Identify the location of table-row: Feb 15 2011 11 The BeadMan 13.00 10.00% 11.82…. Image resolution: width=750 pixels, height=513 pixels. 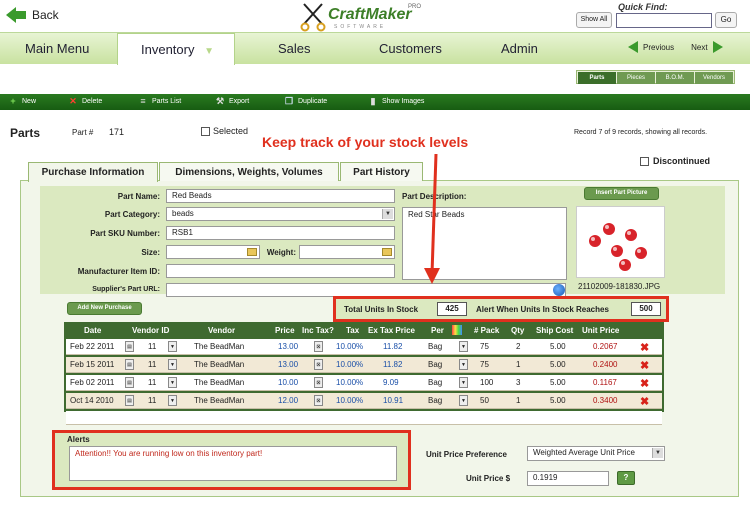
(364, 365).